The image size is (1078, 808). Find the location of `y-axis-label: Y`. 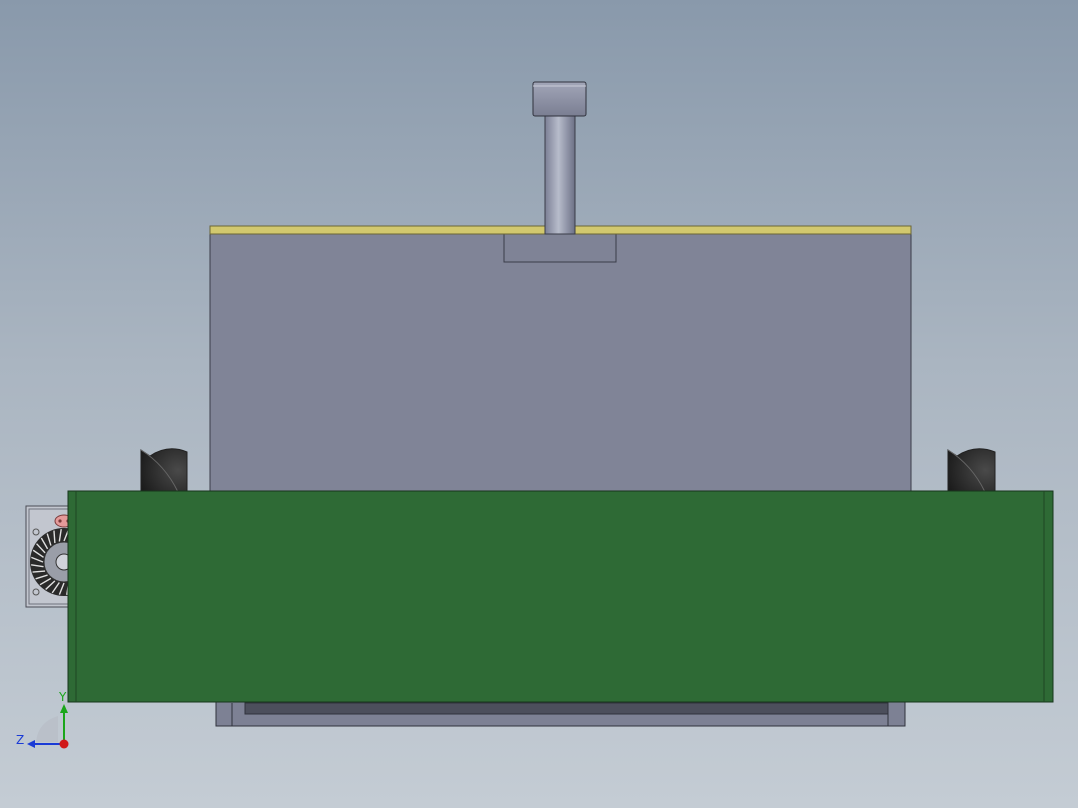

y-axis-label: Y is located at coordinates (62, 697).